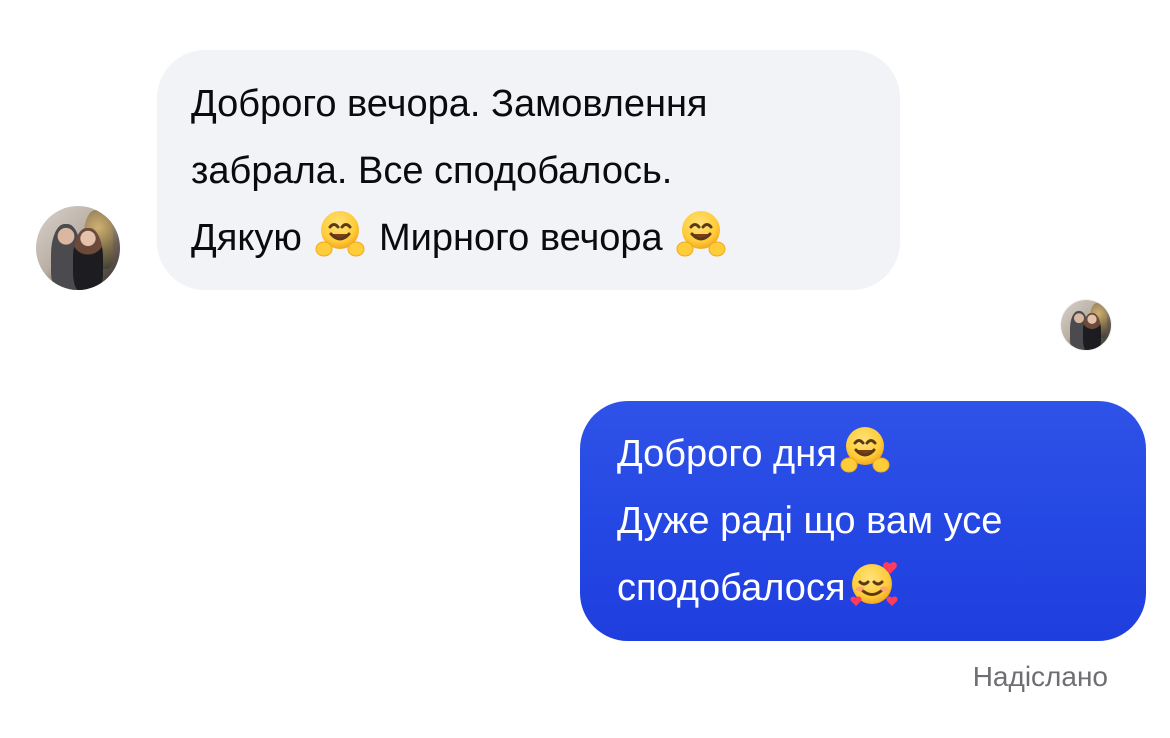 This screenshot has width=1170, height=738. What do you see at coordinates (449, 104) in the screenshot?
I see `message-line: Доброго вечора. Замовлення` at bounding box center [449, 104].